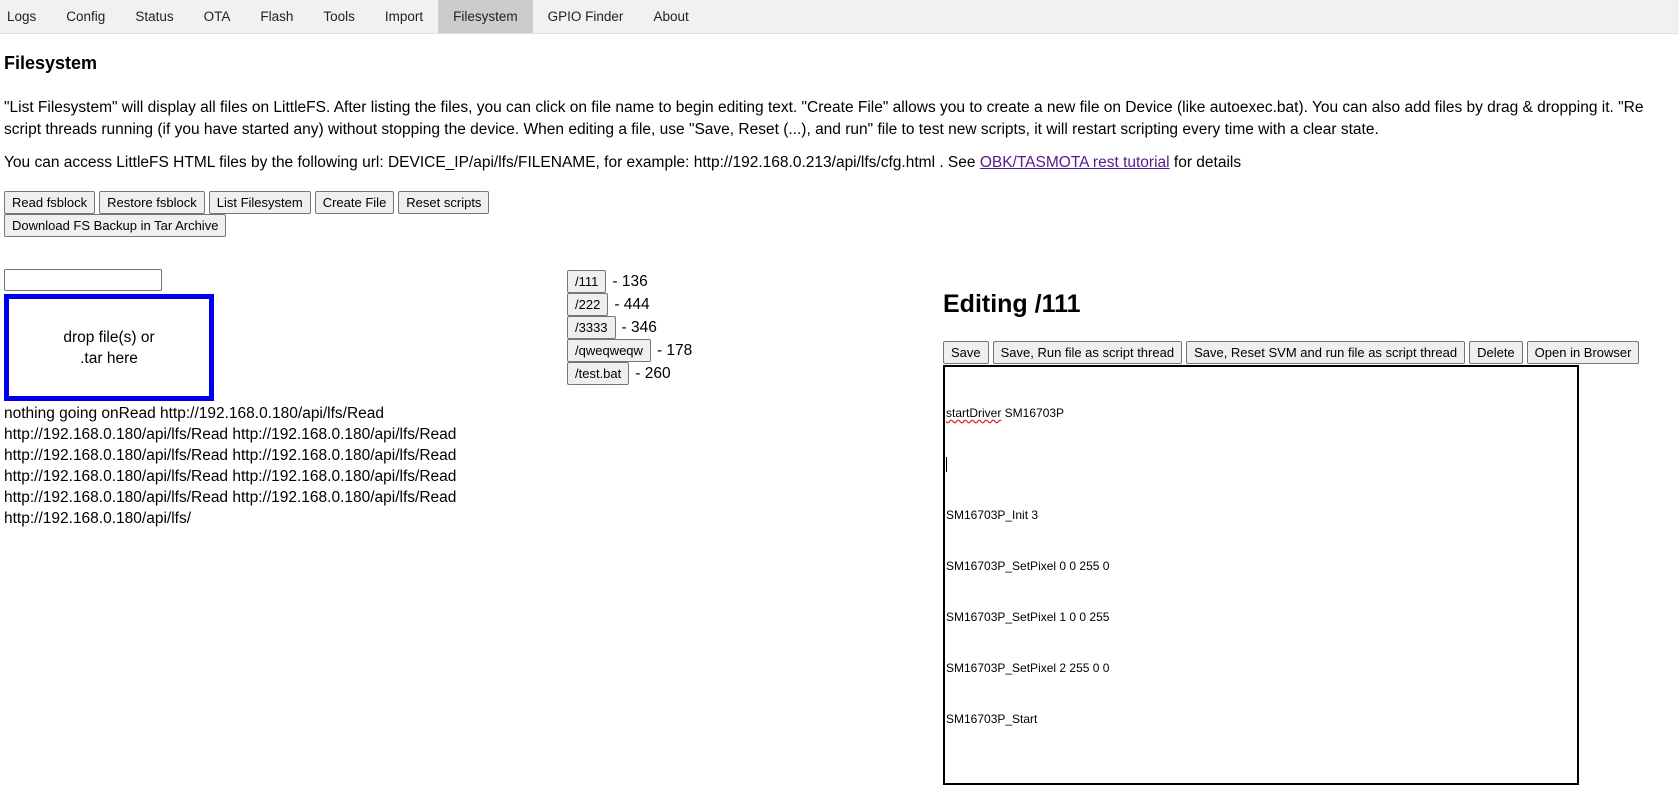  Describe the element at coordinates (83, 280) in the screenshot. I see `filename-input` at that location.